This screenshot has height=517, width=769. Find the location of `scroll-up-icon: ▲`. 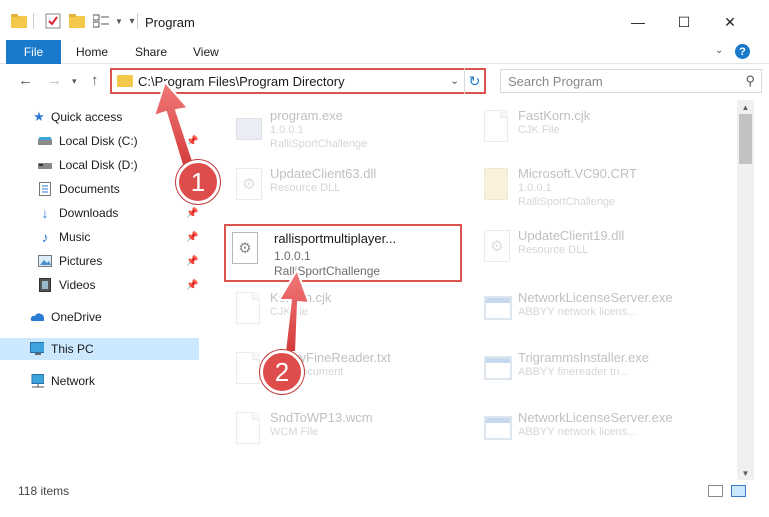

scroll-up-icon: ▲ is located at coordinates (745, 107).